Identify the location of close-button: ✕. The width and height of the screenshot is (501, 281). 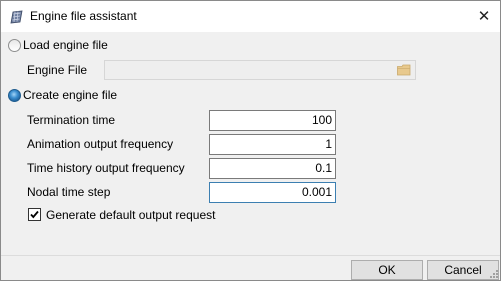
(484, 17).